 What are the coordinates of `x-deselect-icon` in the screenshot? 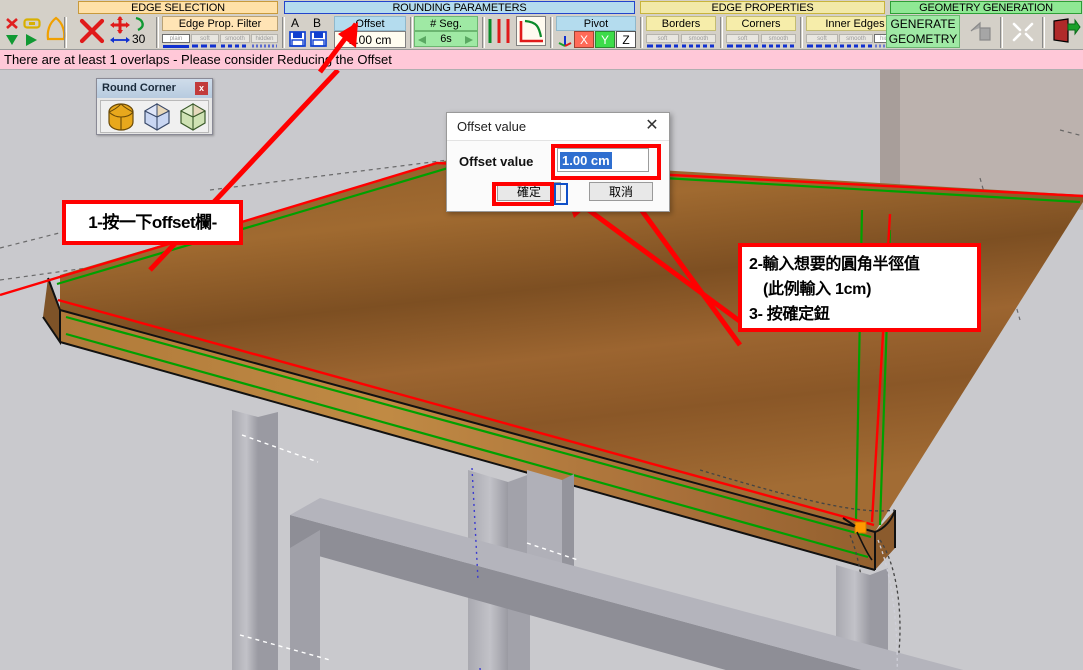 It's located at (12, 23).